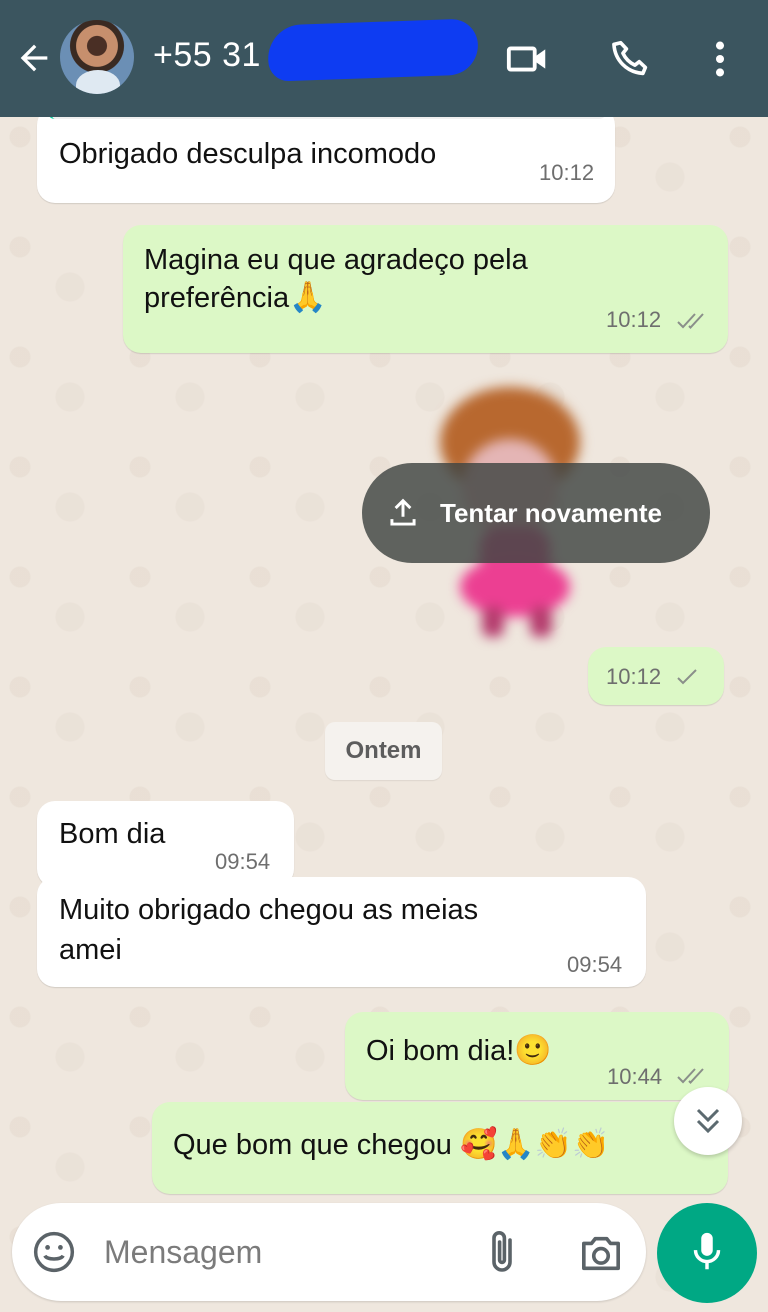 This screenshot has width=768, height=1312. Describe the element at coordinates (34, 58) in the screenshot. I see `arrow-back-icon` at that location.